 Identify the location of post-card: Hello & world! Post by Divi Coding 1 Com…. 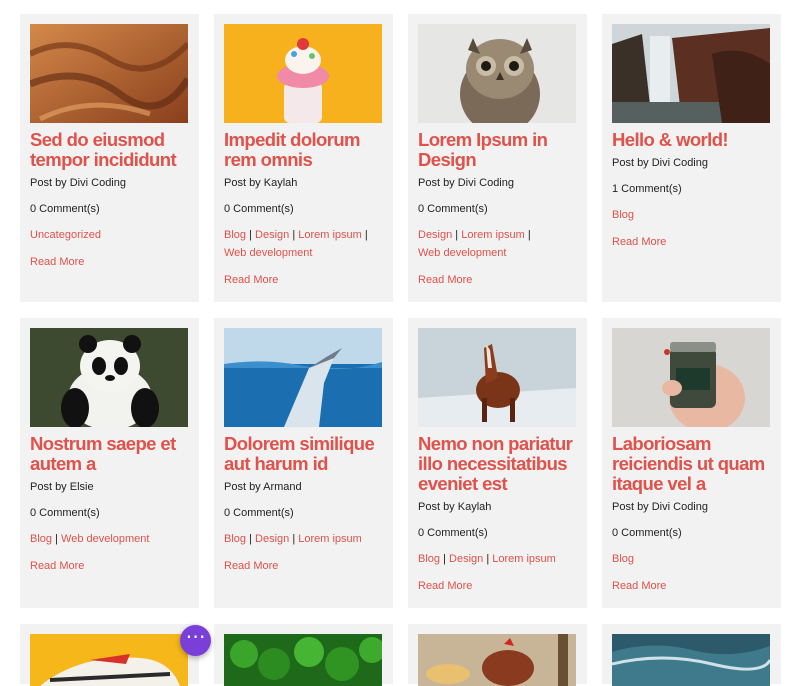
(691, 158).